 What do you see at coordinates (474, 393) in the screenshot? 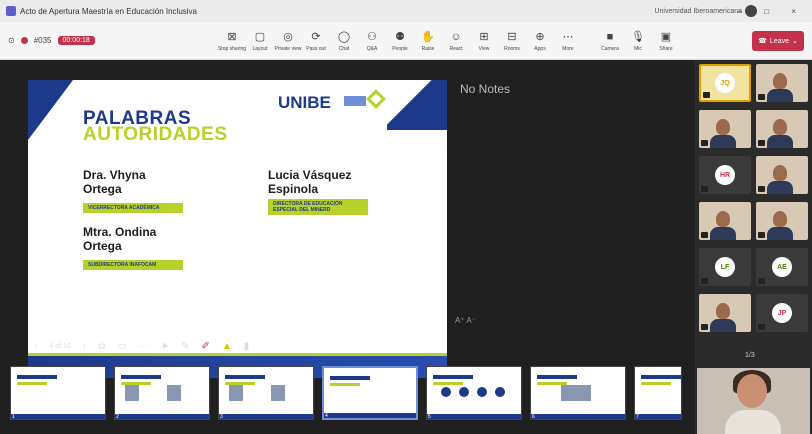
I see `slide-thumbnail: 5` at bounding box center [474, 393].